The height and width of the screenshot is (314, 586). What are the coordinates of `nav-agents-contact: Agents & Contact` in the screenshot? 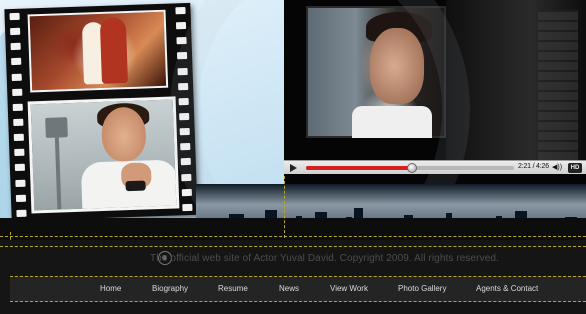 It's located at (507, 288).